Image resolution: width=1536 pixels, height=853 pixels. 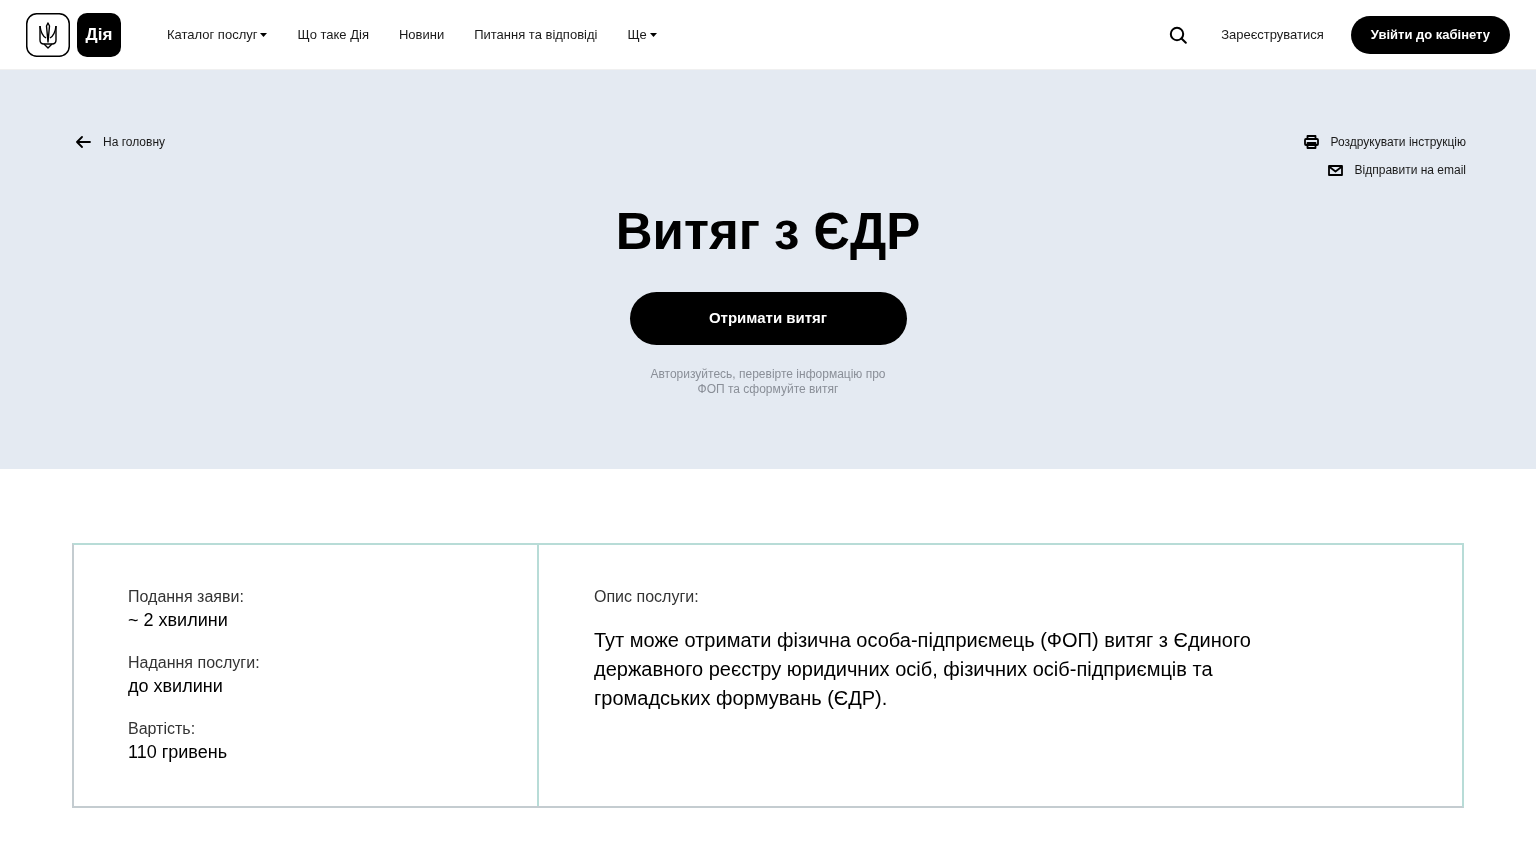 I want to click on nav-dropdown: Ще, so click(x=642, y=34).